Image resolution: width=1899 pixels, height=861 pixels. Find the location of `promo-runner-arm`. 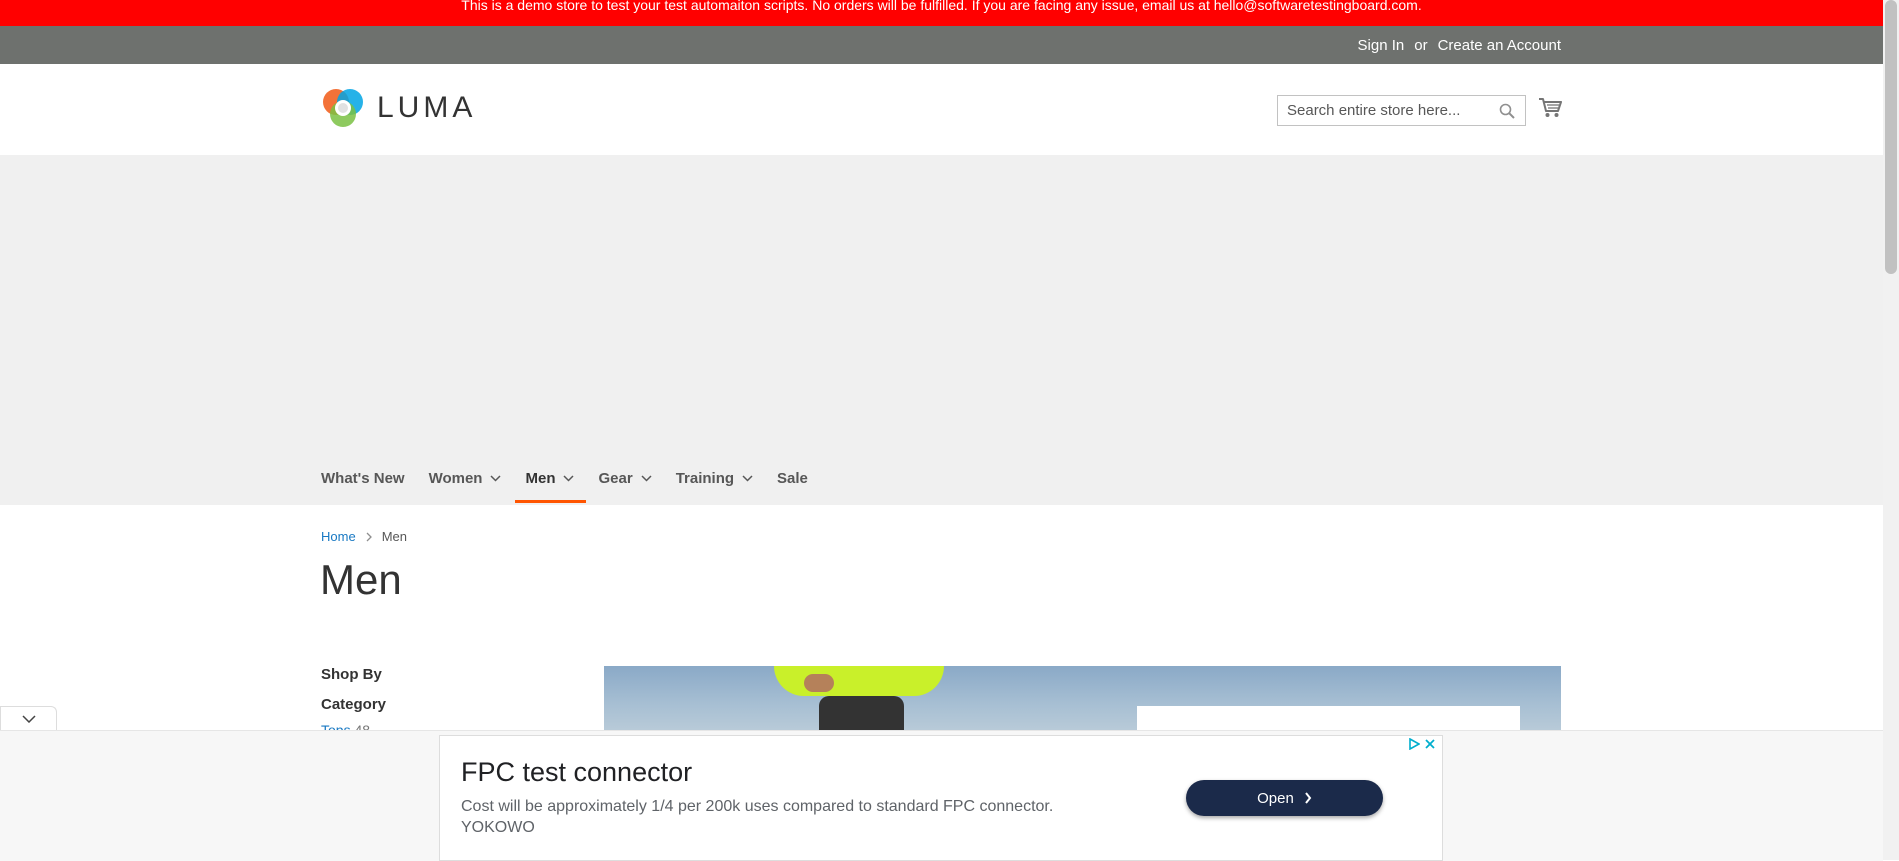

promo-runner-arm is located at coordinates (819, 683).